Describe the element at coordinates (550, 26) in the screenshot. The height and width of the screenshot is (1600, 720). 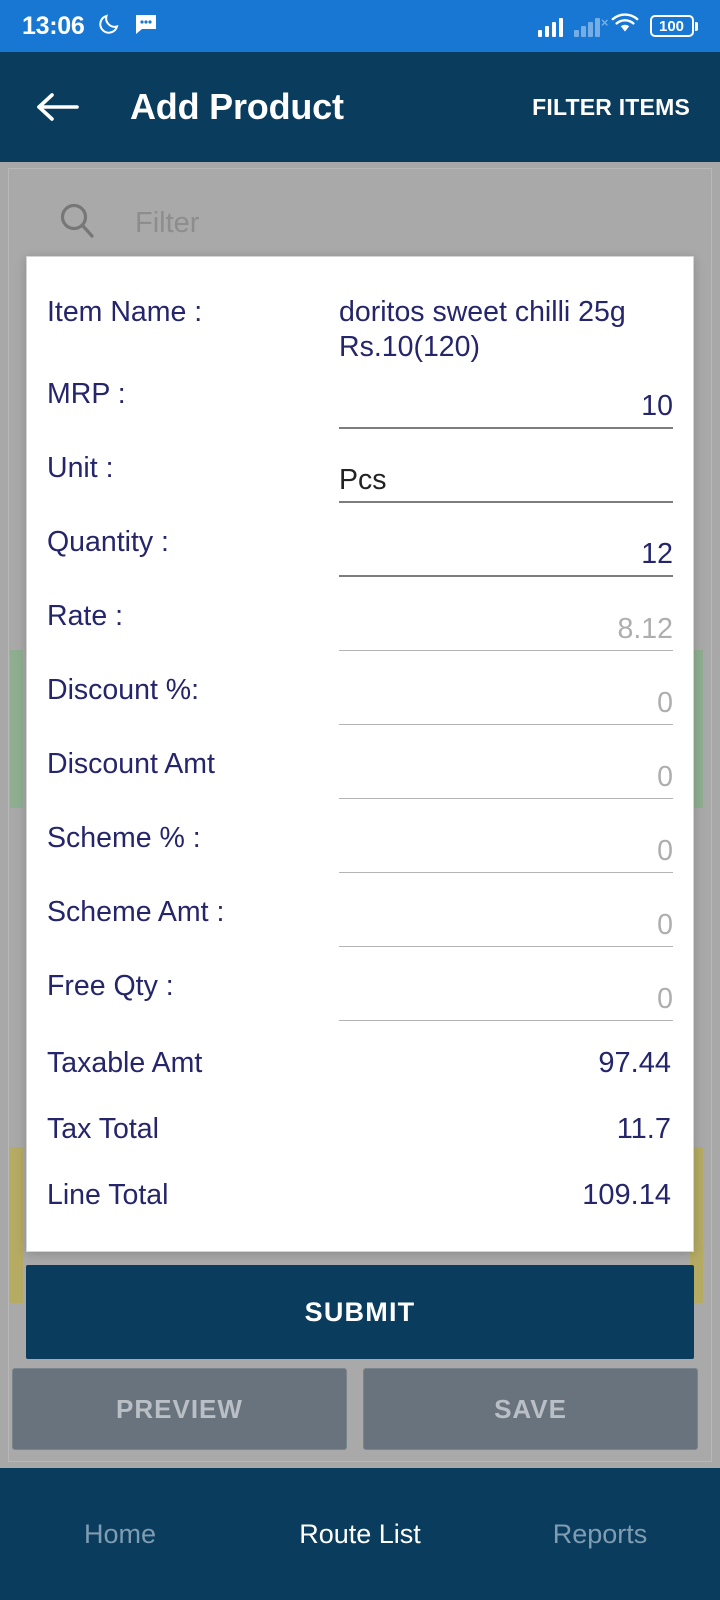
I see `signal-bars-icon` at that location.